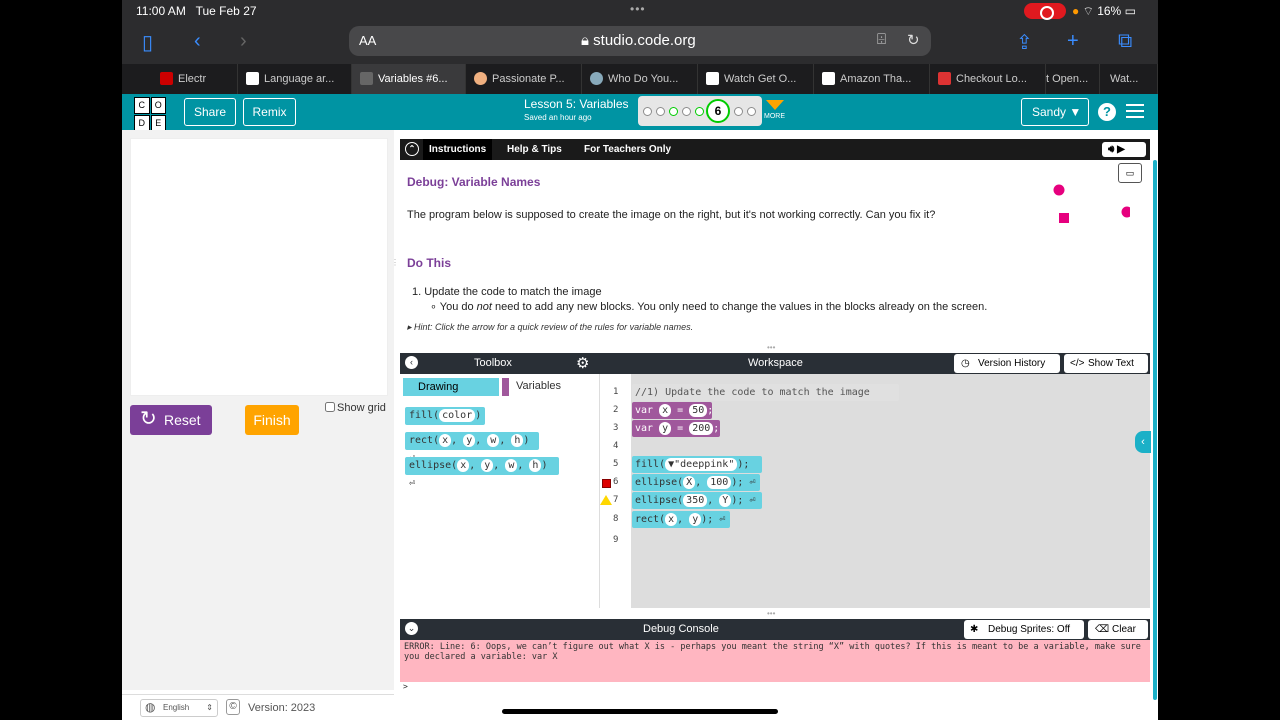 The height and width of the screenshot is (720, 1280). I want to click on grid-checkbox, so click(330, 407).